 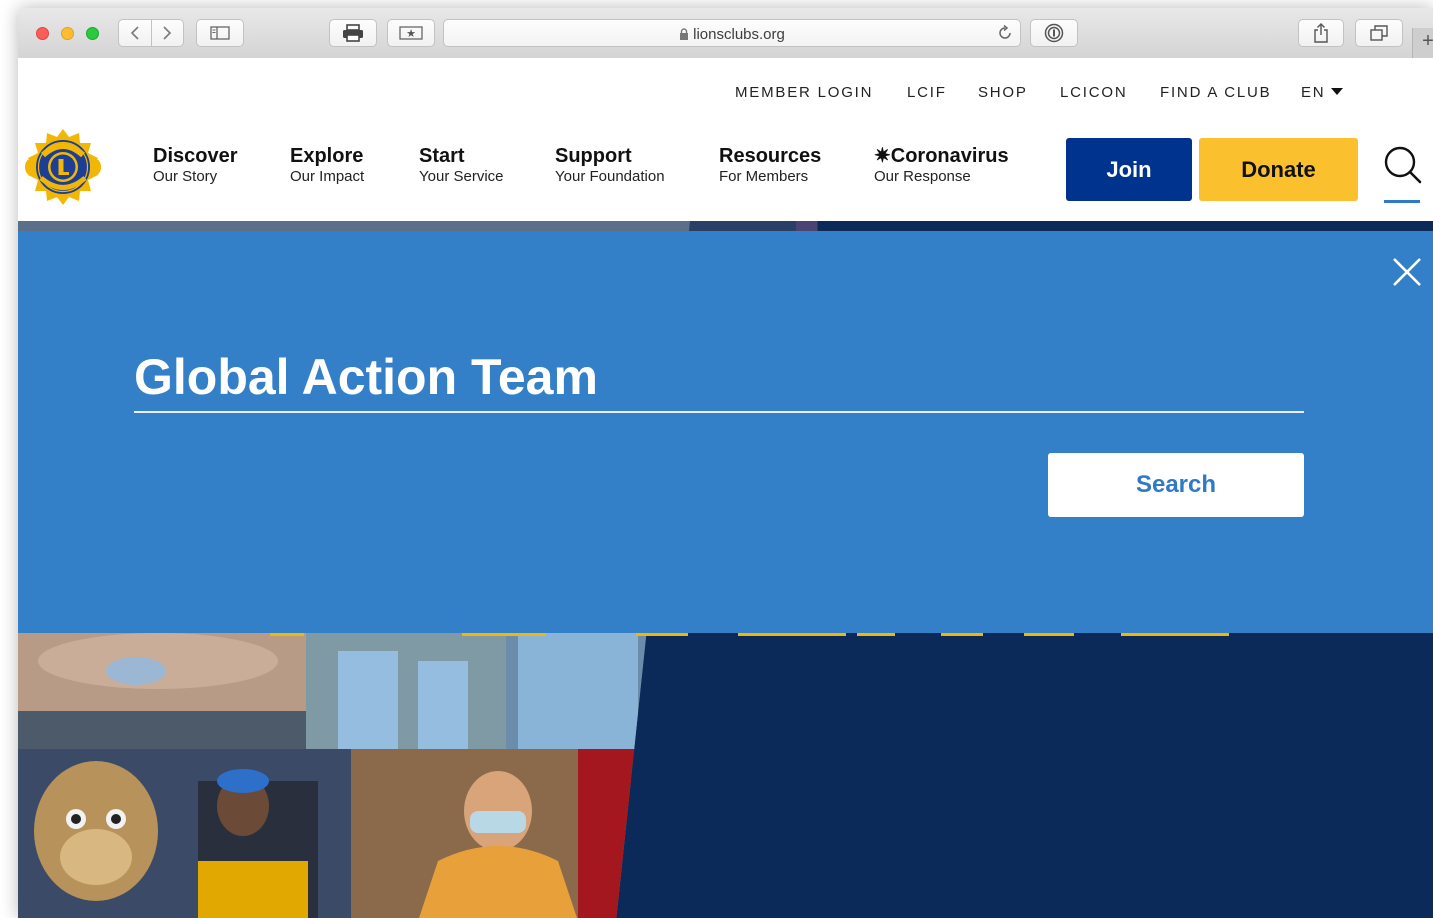 I want to click on nav-explore: Explore Our Impact, so click(x=327, y=165).